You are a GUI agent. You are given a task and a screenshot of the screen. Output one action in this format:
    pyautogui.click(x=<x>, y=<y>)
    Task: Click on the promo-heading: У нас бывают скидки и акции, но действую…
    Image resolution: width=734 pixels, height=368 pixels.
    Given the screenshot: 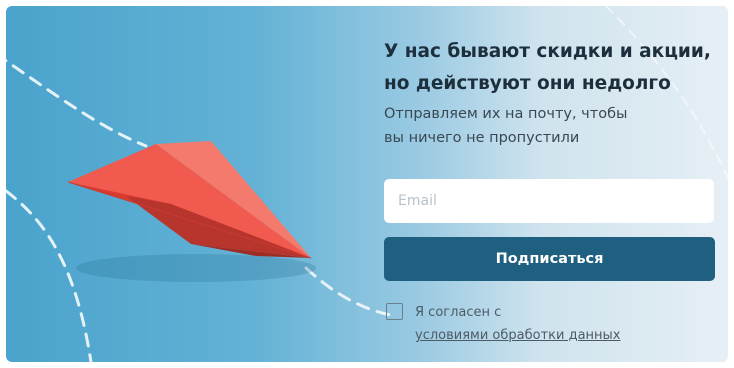 What is the action you would take?
    pyautogui.click(x=554, y=68)
    